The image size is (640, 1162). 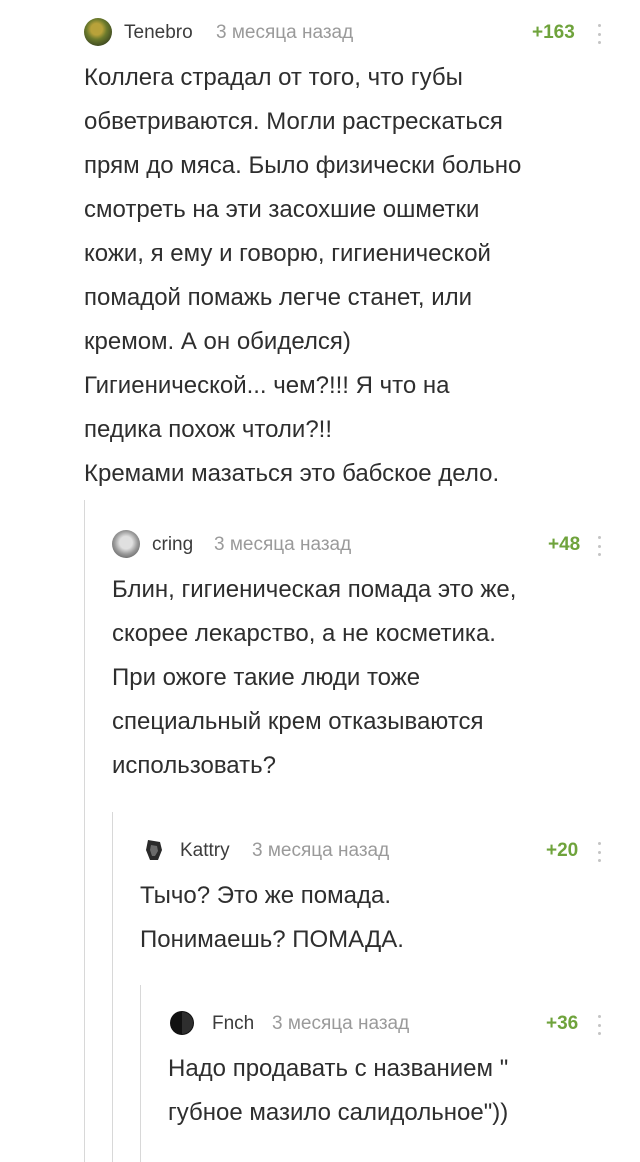 What do you see at coordinates (553, 32) in the screenshot?
I see `rating: +163` at bounding box center [553, 32].